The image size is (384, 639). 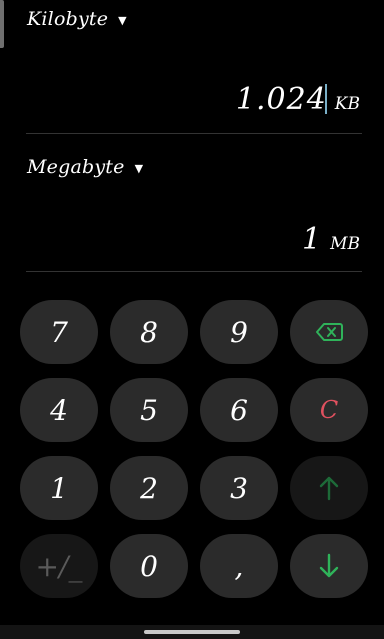 I want to click on text-cursor, so click(x=325, y=99).